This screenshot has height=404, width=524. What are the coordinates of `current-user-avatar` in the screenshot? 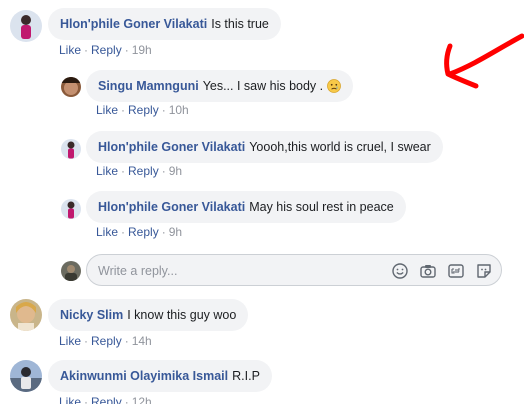 It's located at (71, 271).